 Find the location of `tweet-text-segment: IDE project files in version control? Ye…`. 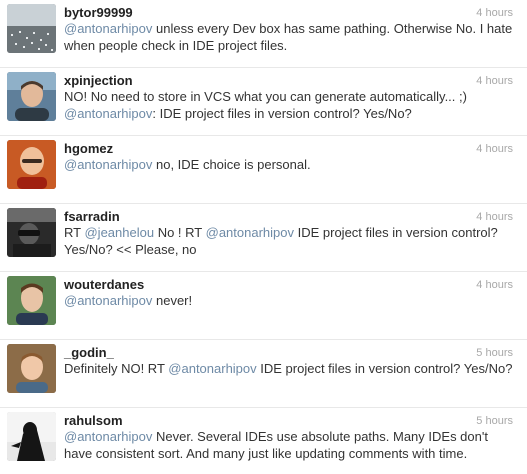

tweet-text-segment: IDE project files in version control? Ye… is located at coordinates (384, 368).